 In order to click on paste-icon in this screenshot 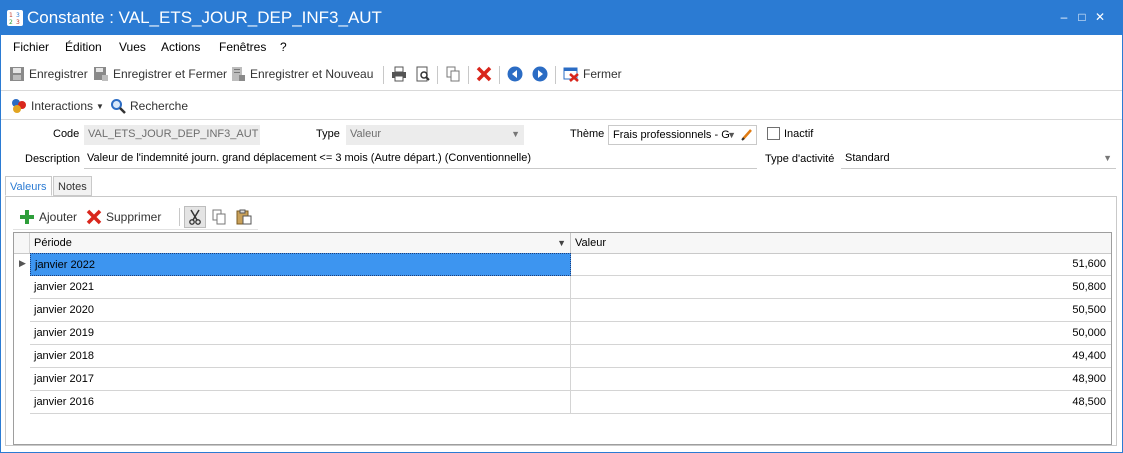, I will do `click(244, 217)`.